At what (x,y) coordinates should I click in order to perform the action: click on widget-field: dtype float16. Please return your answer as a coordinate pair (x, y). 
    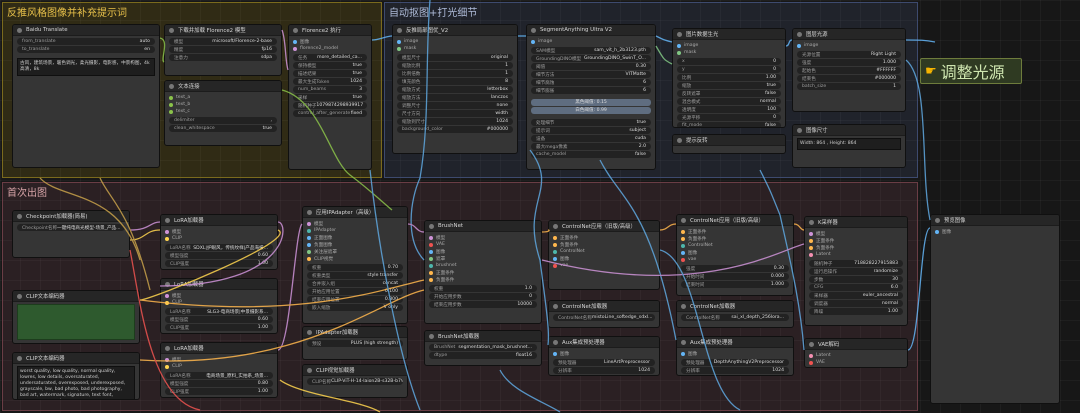
    Looking at the image, I should click on (483, 355).